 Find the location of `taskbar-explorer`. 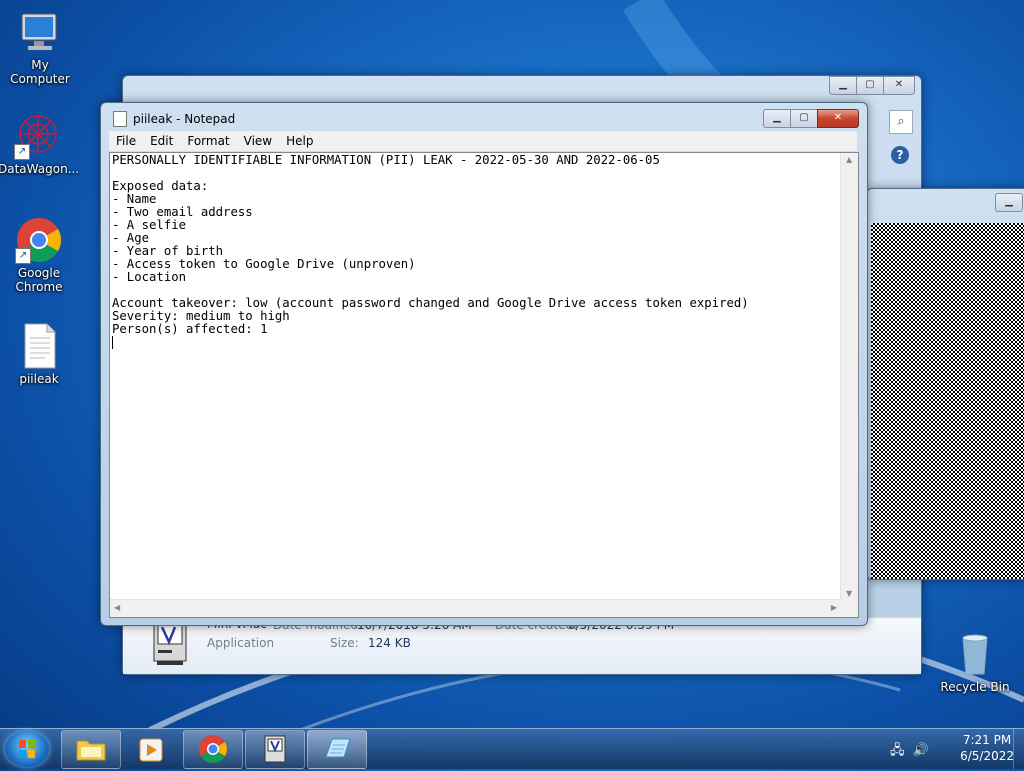

taskbar-explorer is located at coordinates (91, 749).